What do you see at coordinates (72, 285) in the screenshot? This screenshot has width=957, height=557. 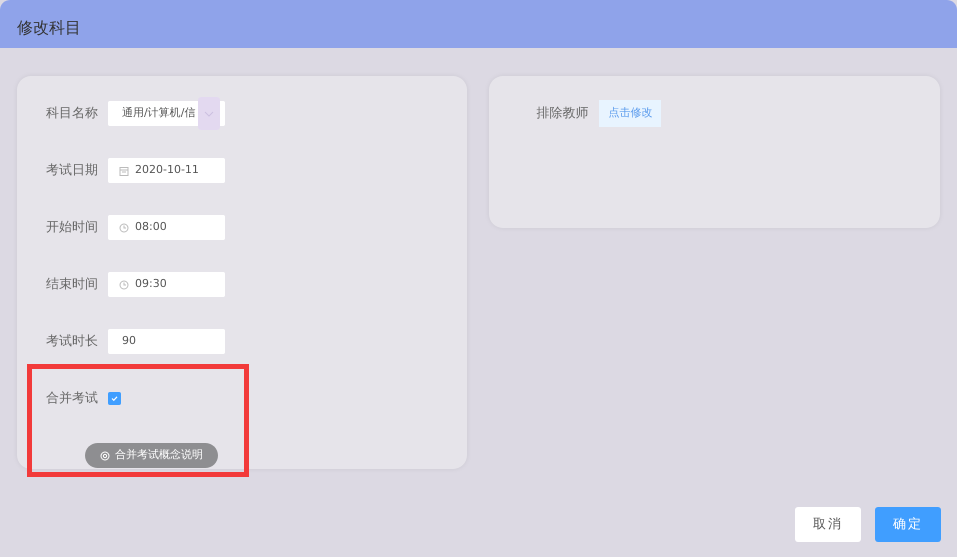 I see `field-label: 结束时间` at bounding box center [72, 285].